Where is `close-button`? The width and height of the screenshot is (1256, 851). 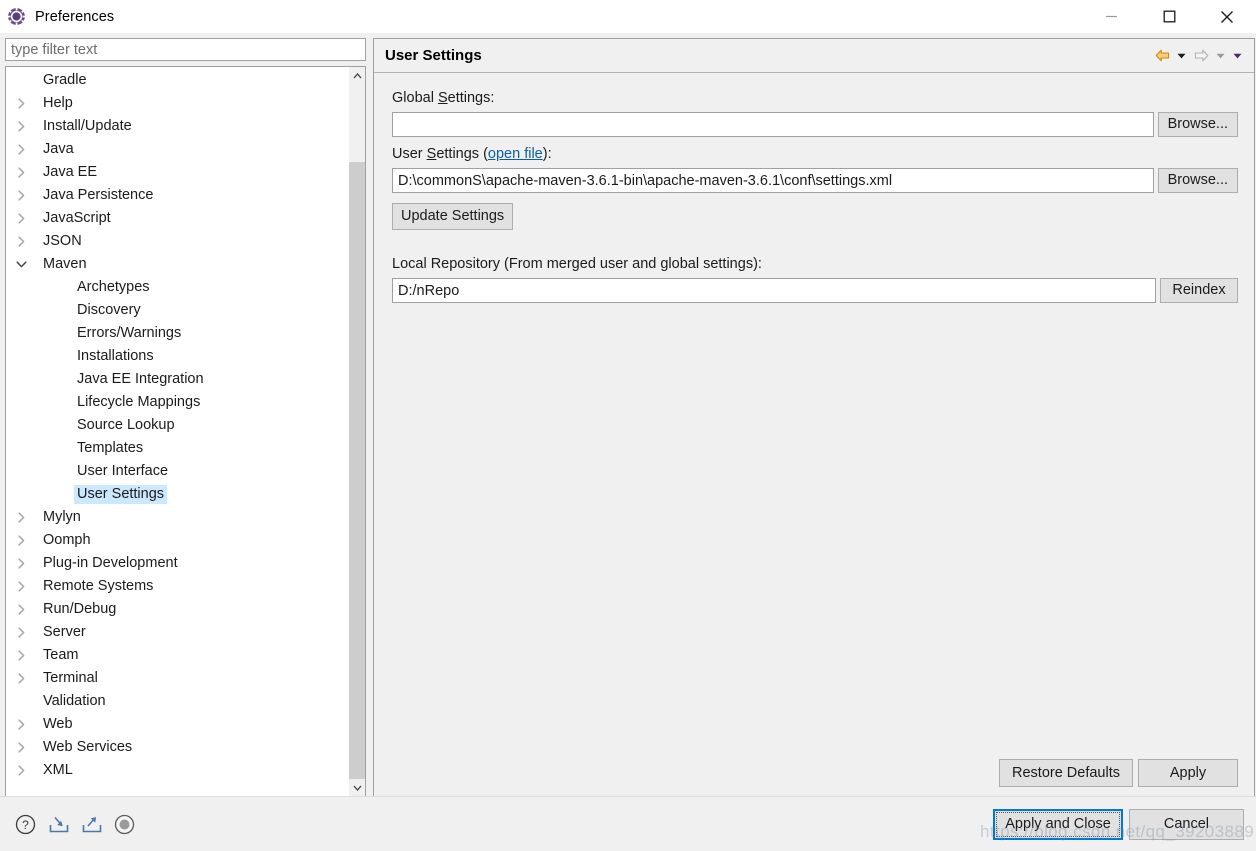
close-button is located at coordinates (1227, 16).